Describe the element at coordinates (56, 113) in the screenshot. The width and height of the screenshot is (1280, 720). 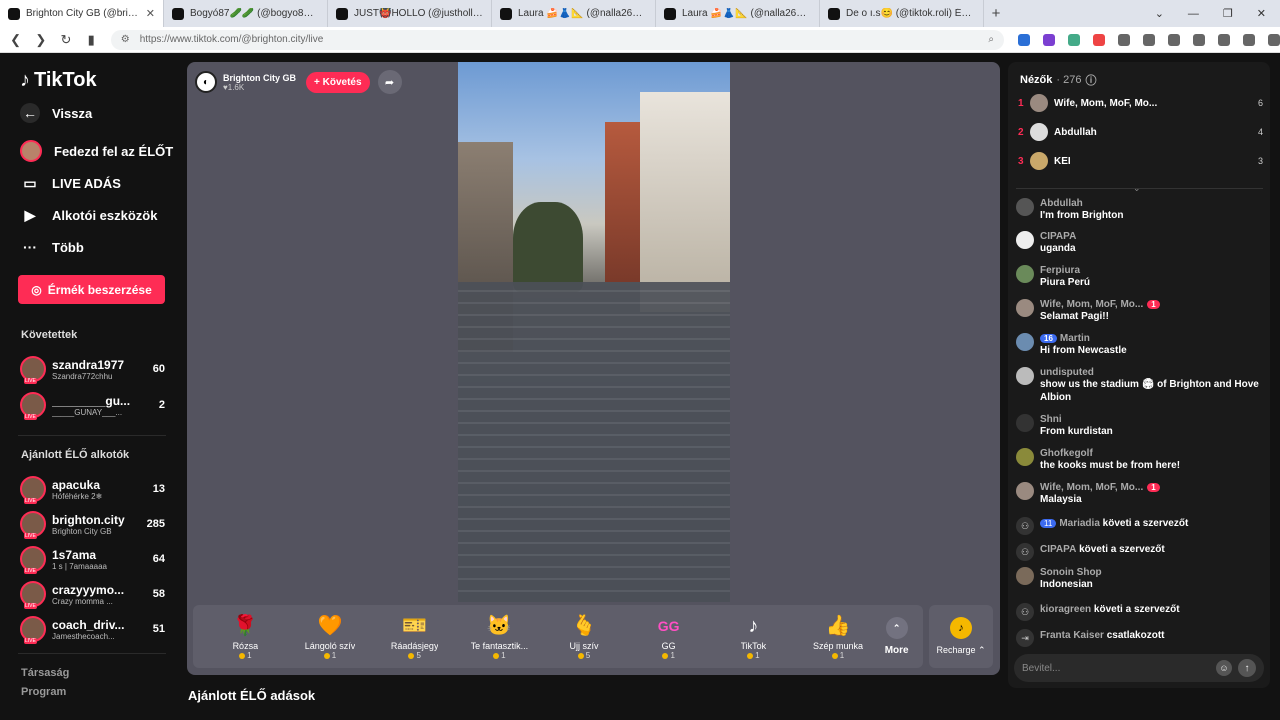
I see `back-button: ← Vissza` at that location.